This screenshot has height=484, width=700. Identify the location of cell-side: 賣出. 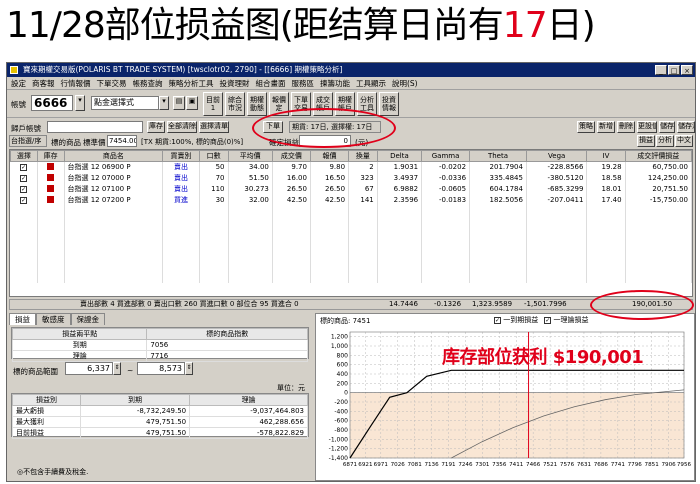
(181, 167).